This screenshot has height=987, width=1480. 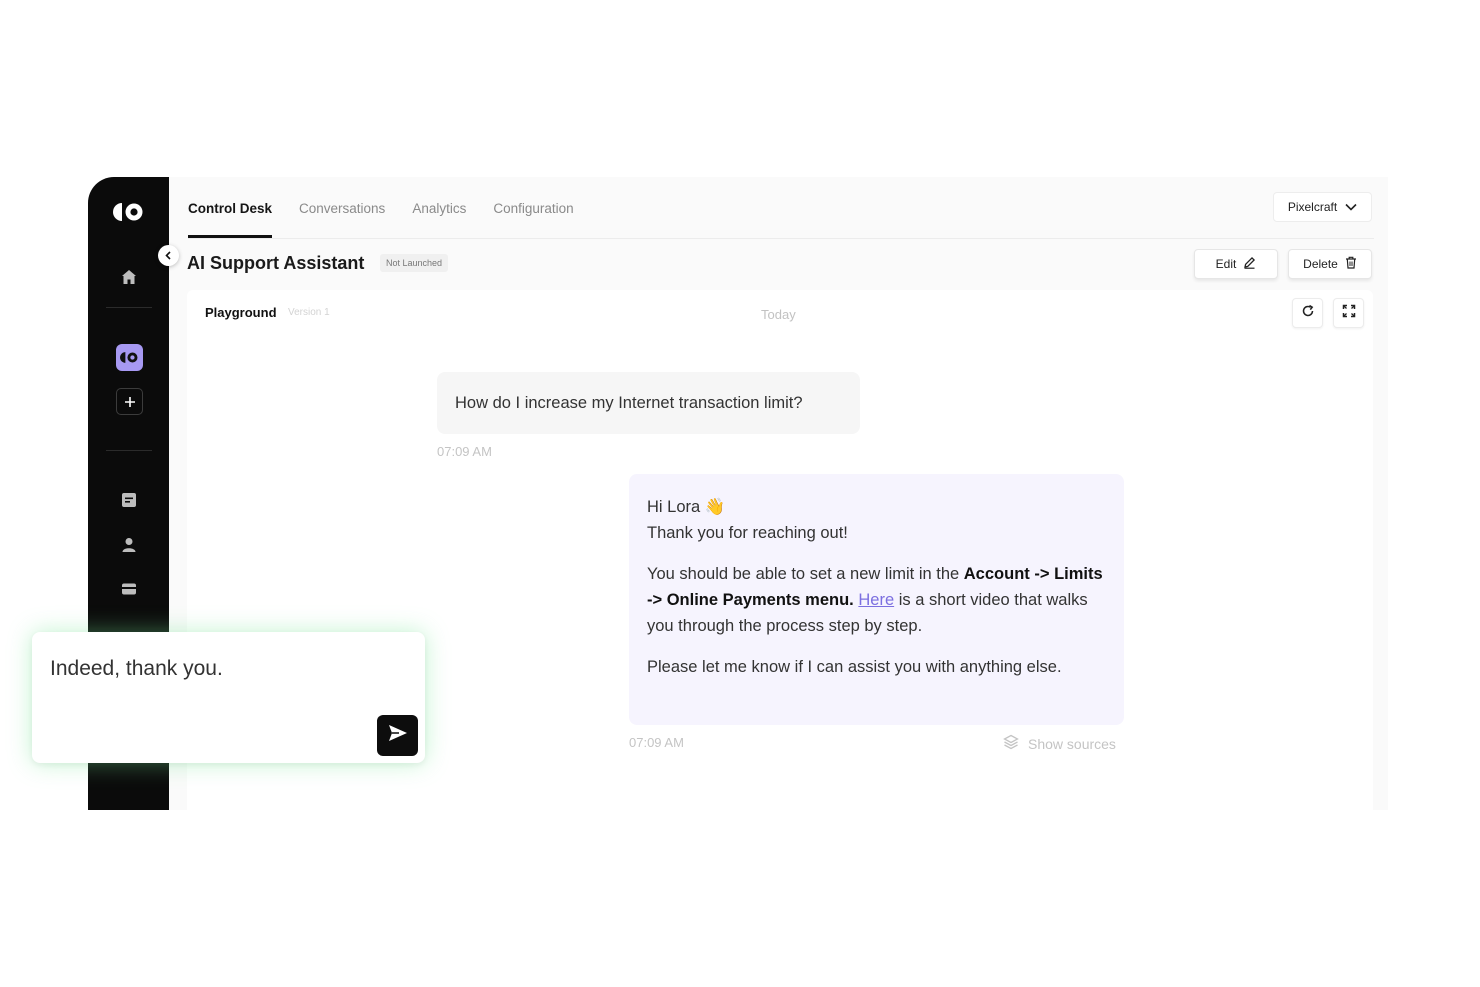 What do you see at coordinates (439, 208) in the screenshot?
I see `tab-analytics: Analytics` at bounding box center [439, 208].